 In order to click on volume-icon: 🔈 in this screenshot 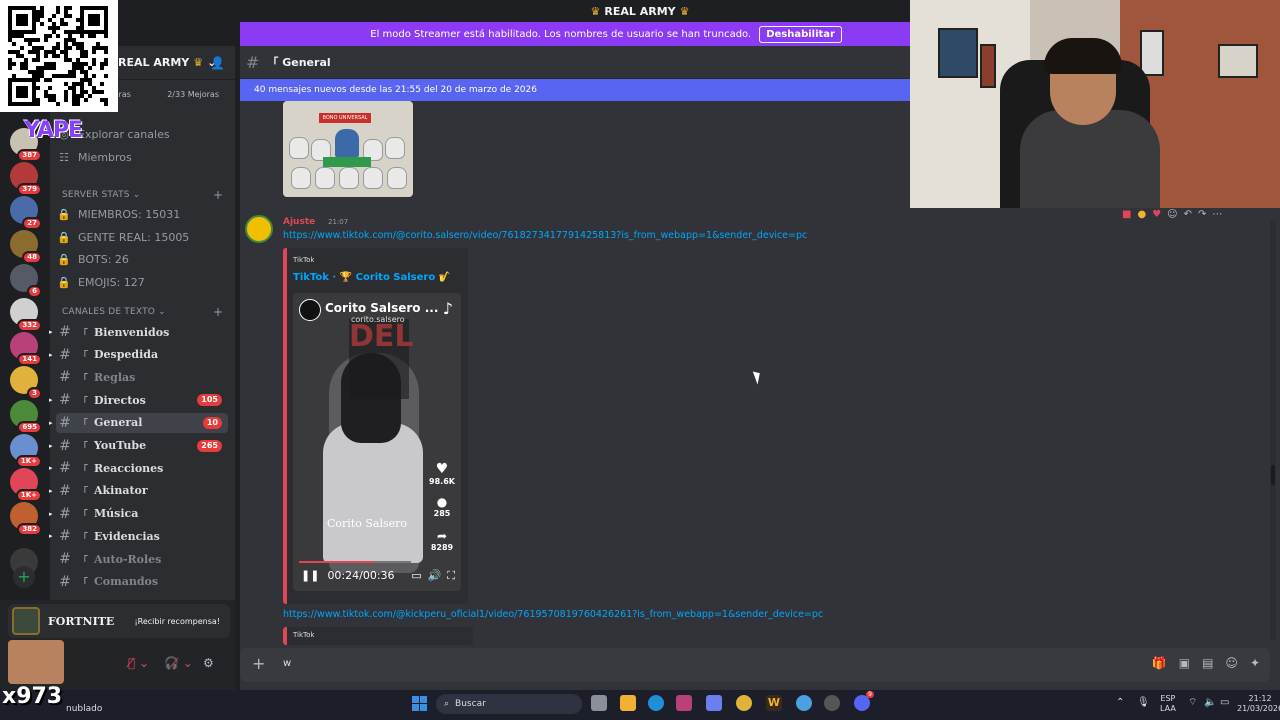, I will do `click(1210, 703)`.